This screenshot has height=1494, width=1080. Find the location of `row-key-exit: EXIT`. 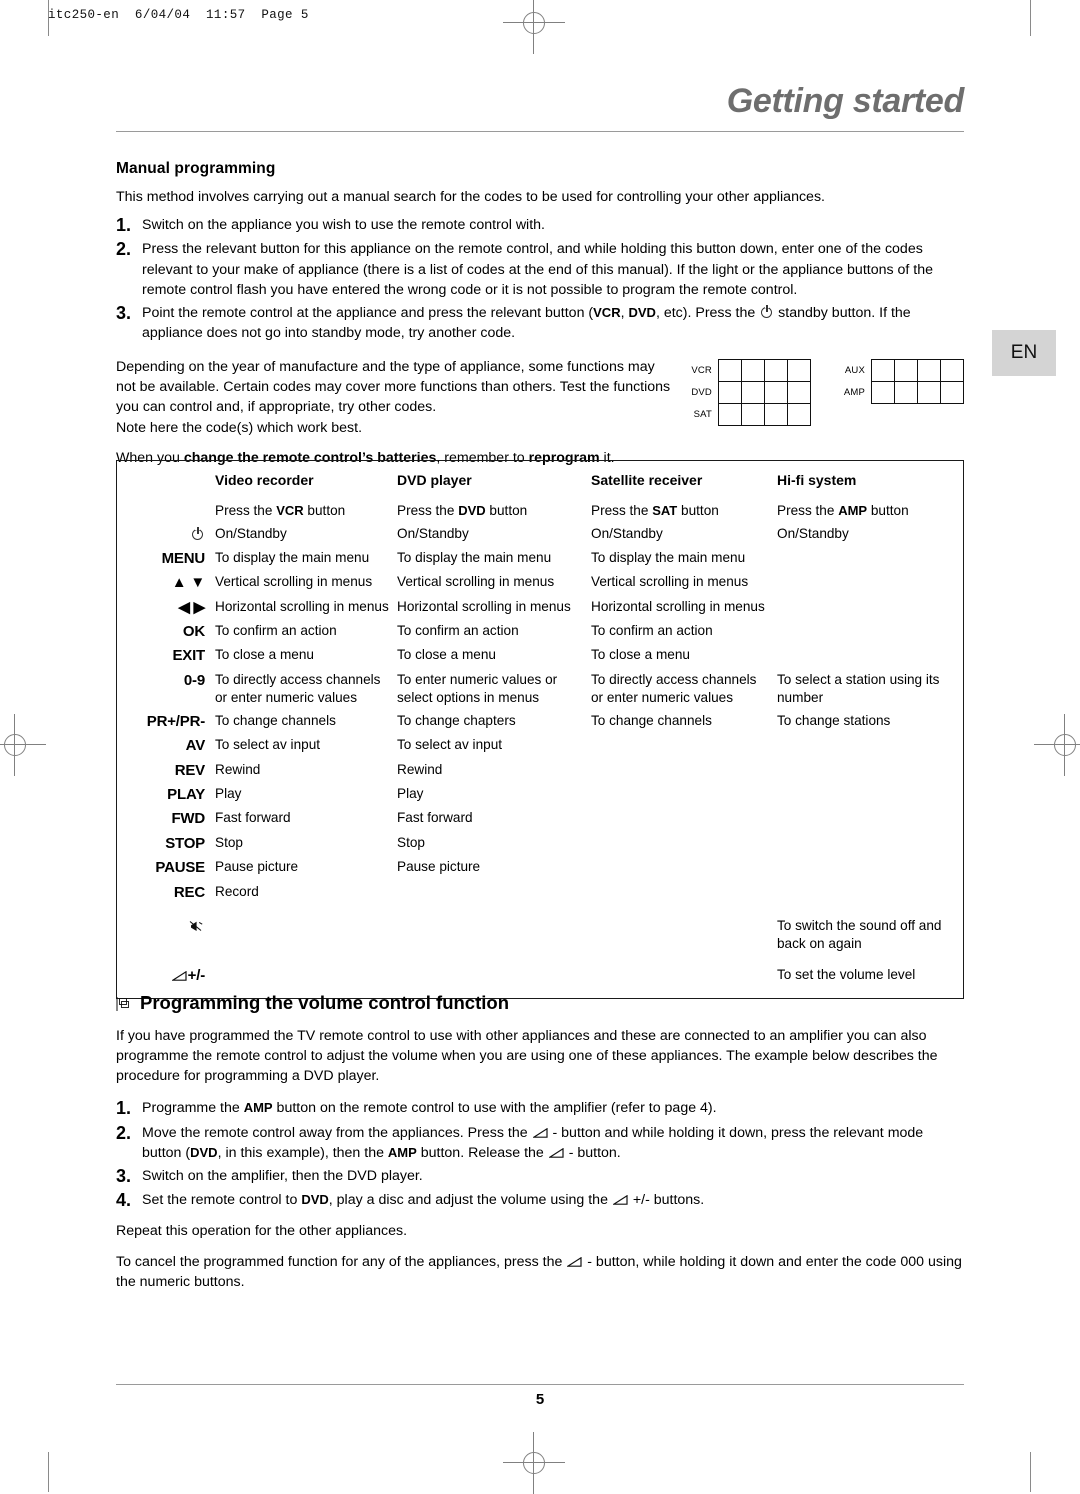

row-key-exit: EXIT is located at coordinates (188, 656).